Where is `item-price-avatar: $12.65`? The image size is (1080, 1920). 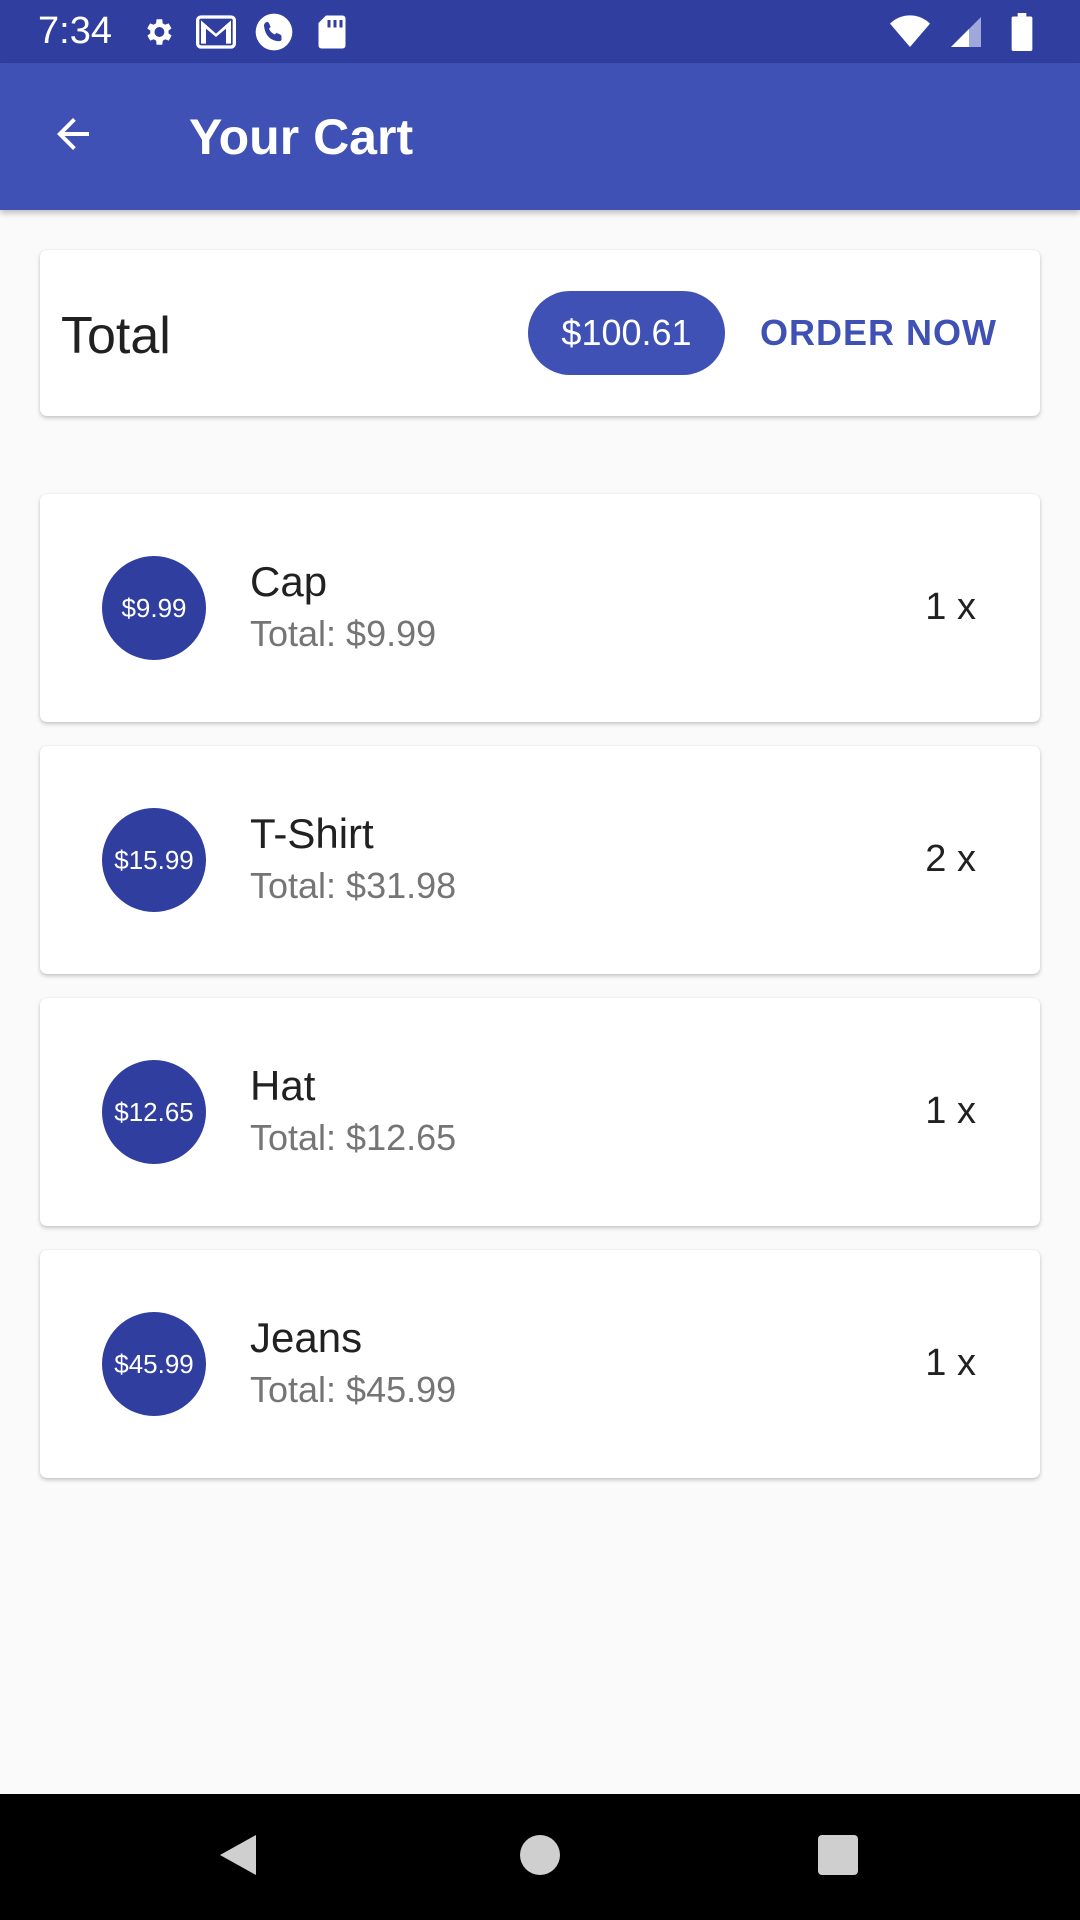
item-price-avatar: $12.65 is located at coordinates (154, 1112).